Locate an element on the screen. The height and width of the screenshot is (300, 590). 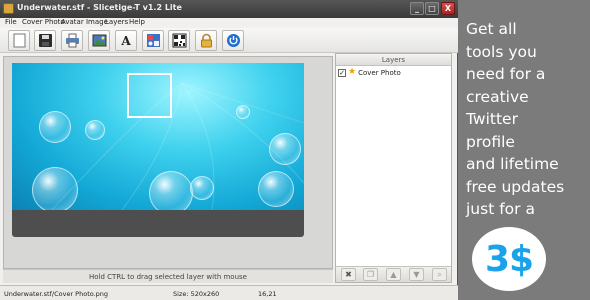
canvas-footer-strip is located at coordinates (158, 223).